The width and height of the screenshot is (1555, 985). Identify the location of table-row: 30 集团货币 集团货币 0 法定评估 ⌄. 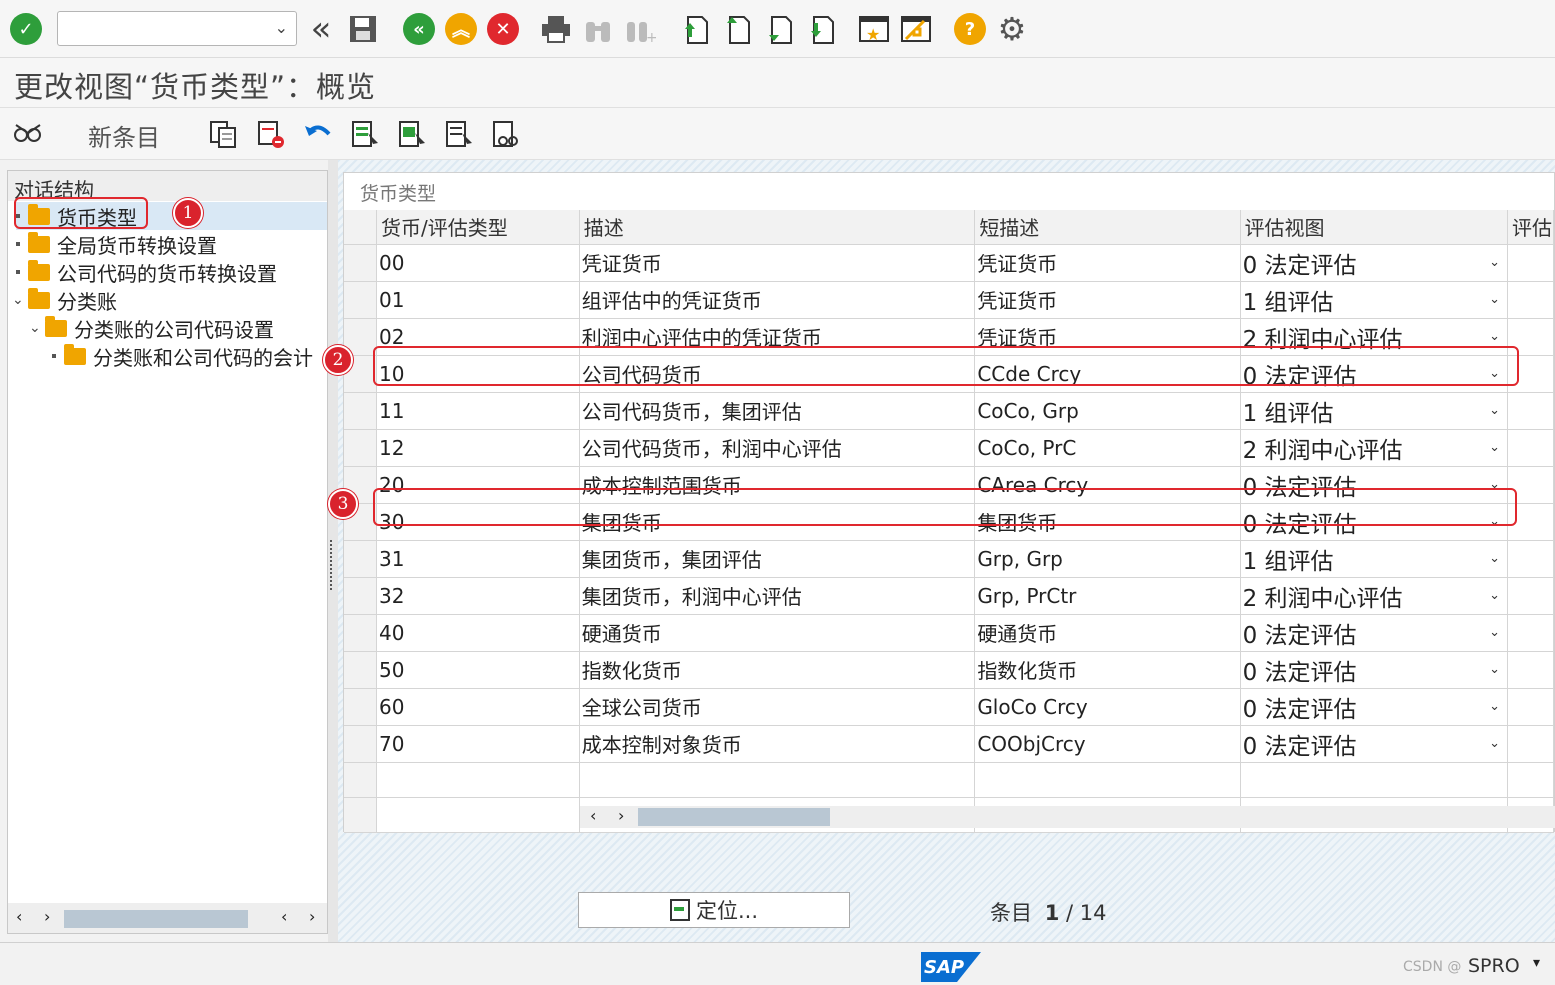
(949, 522).